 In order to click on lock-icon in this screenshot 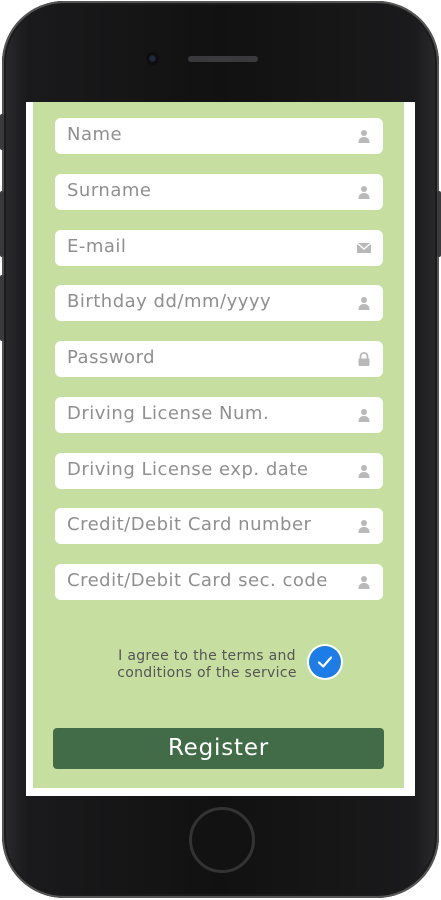, I will do `click(364, 359)`.